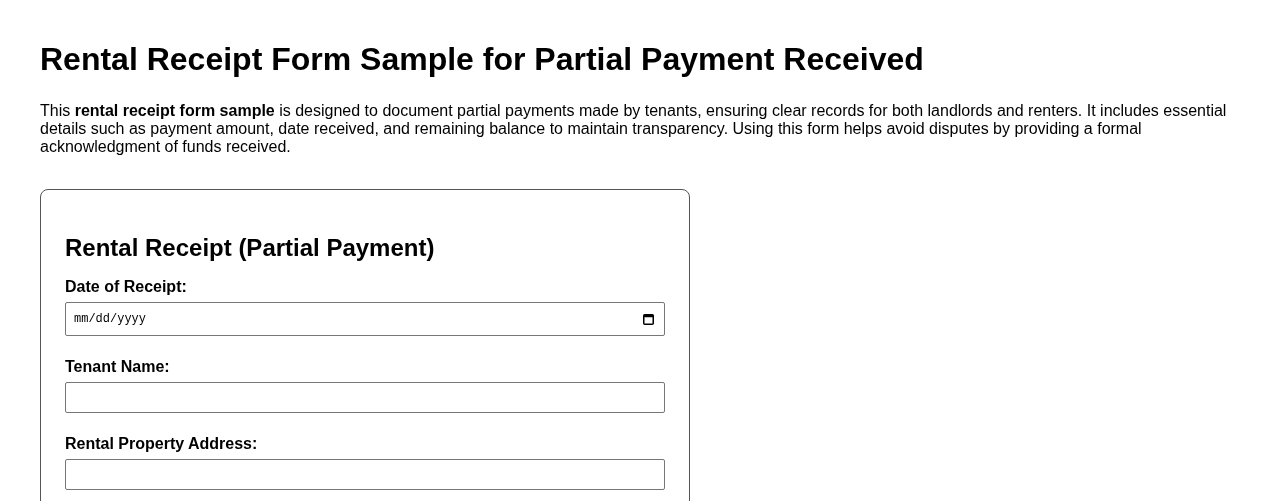 The image size is (1278, 501). I want to click on form-title: Rental Receipt (Partial Payment), so click(250, 248).